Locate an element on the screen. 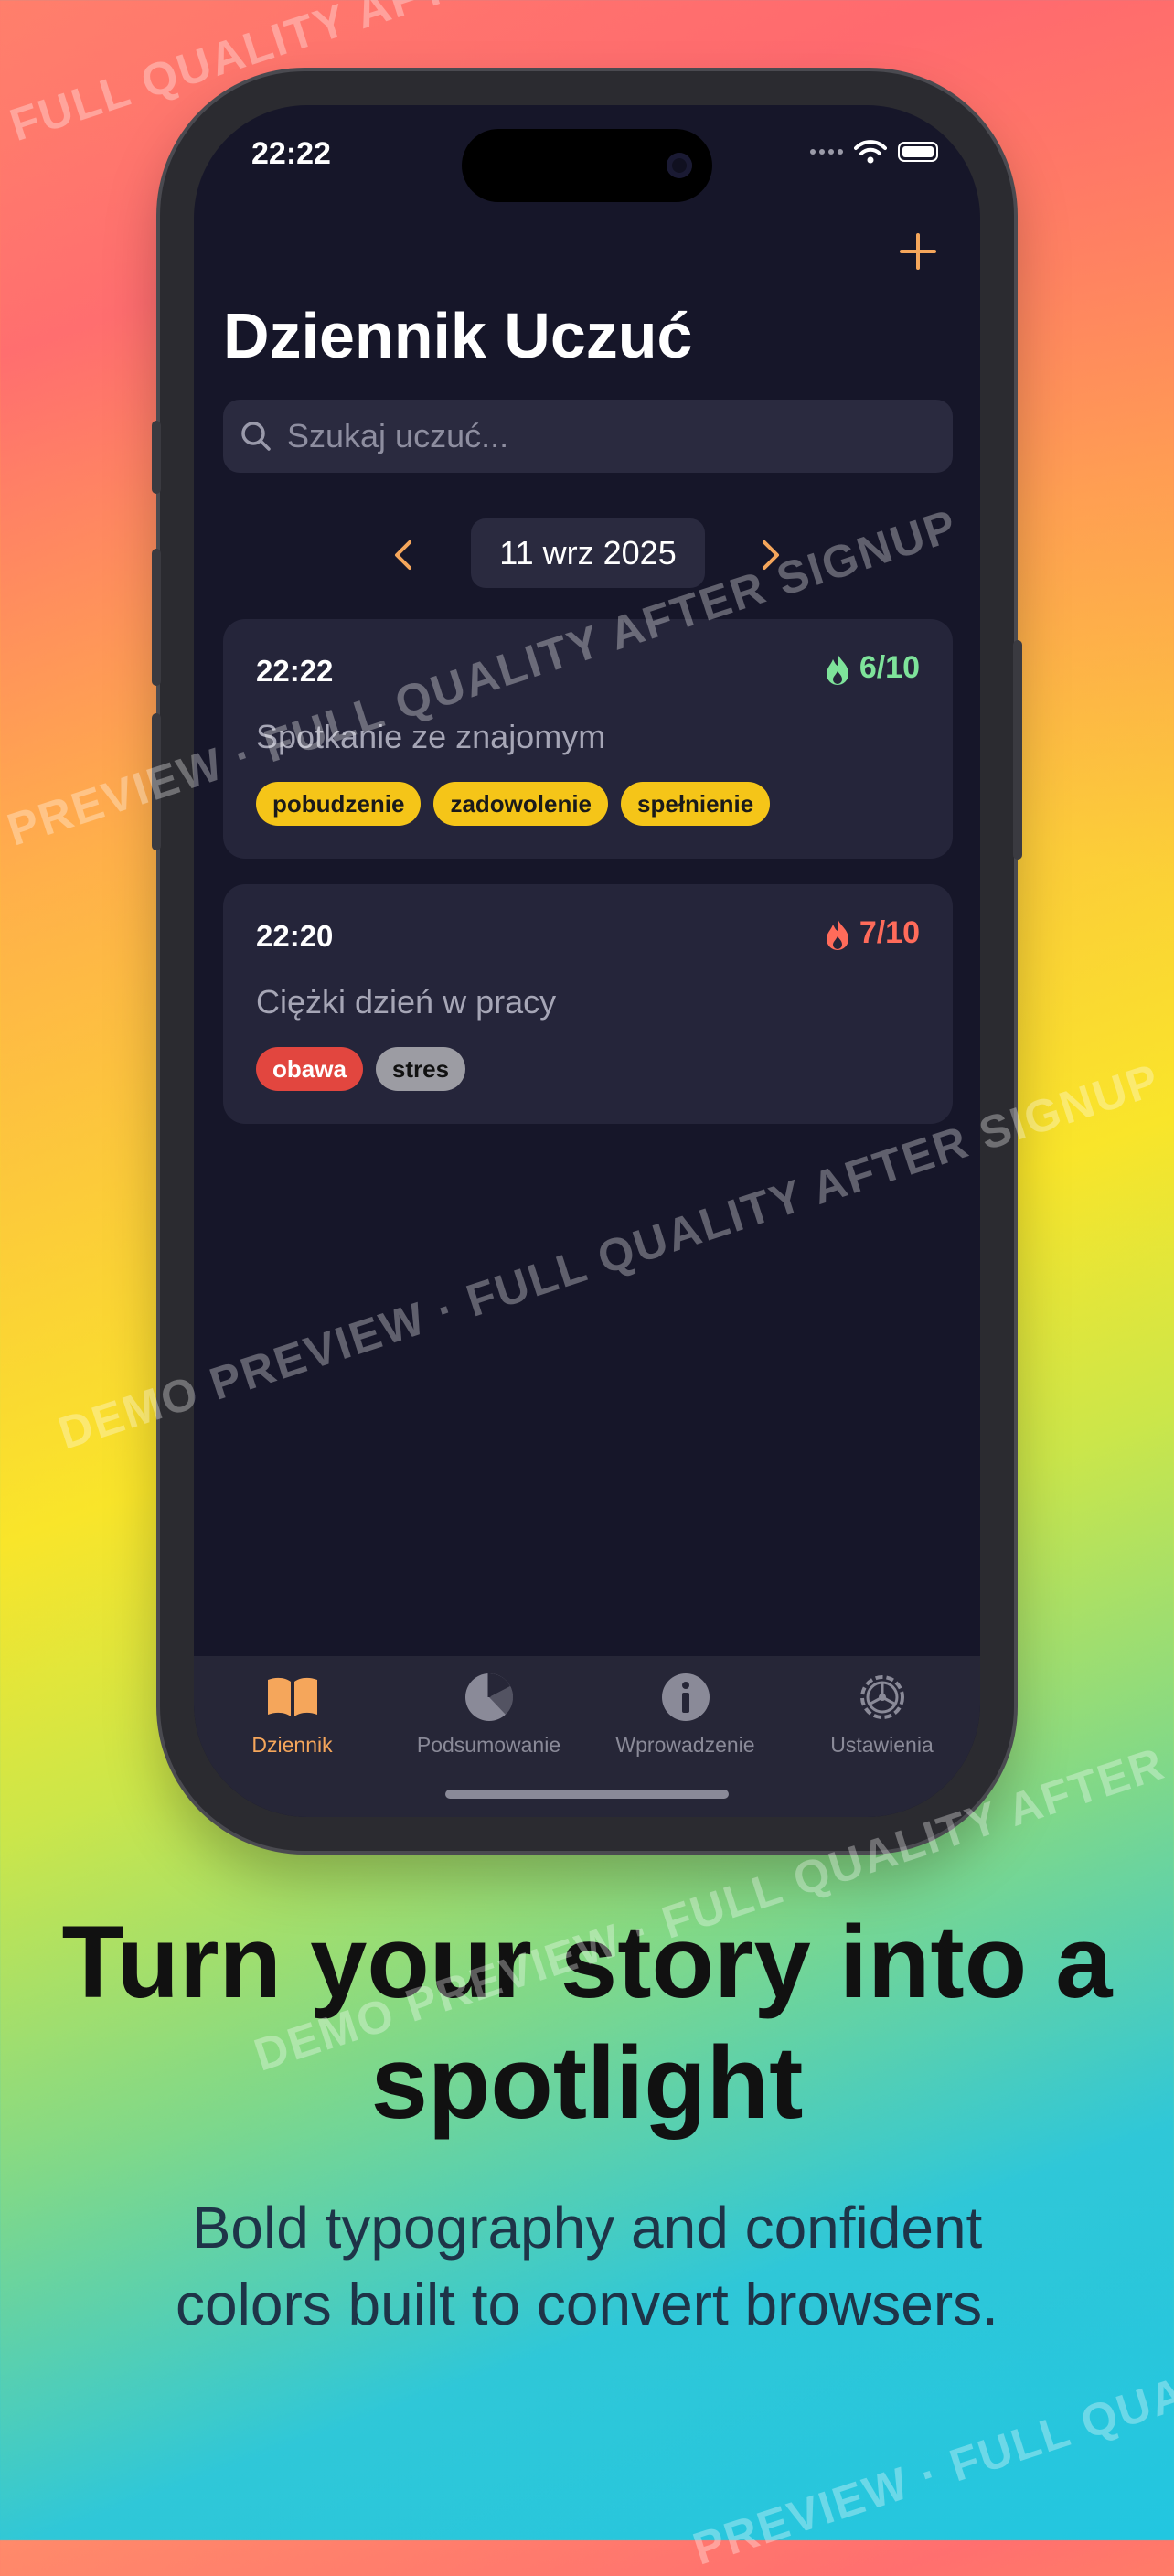  plus-icon is located at coordinates (918, 251).